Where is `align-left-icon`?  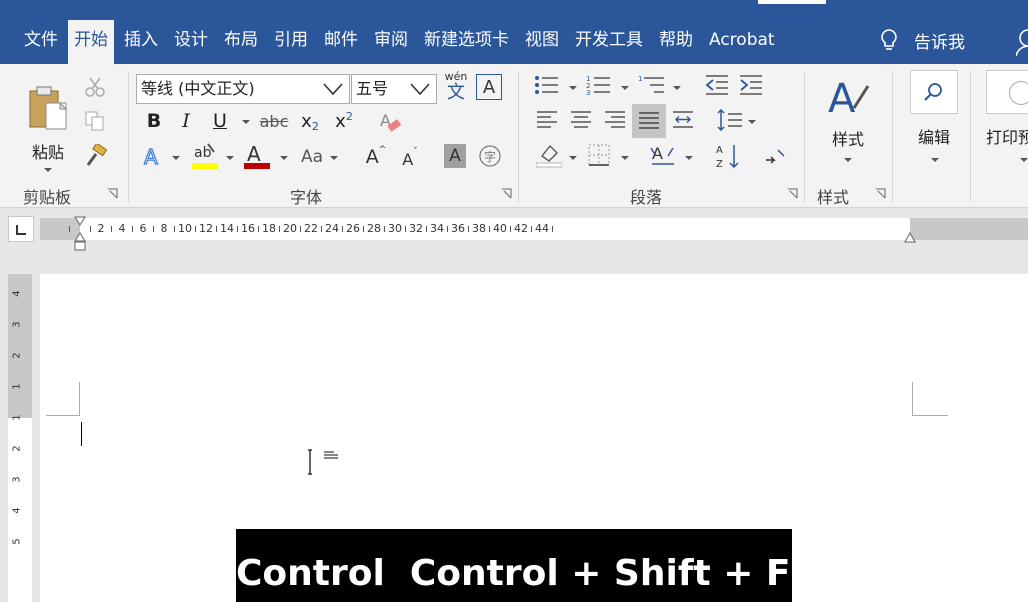 align-left-icon is located at coordinates (547, 120).